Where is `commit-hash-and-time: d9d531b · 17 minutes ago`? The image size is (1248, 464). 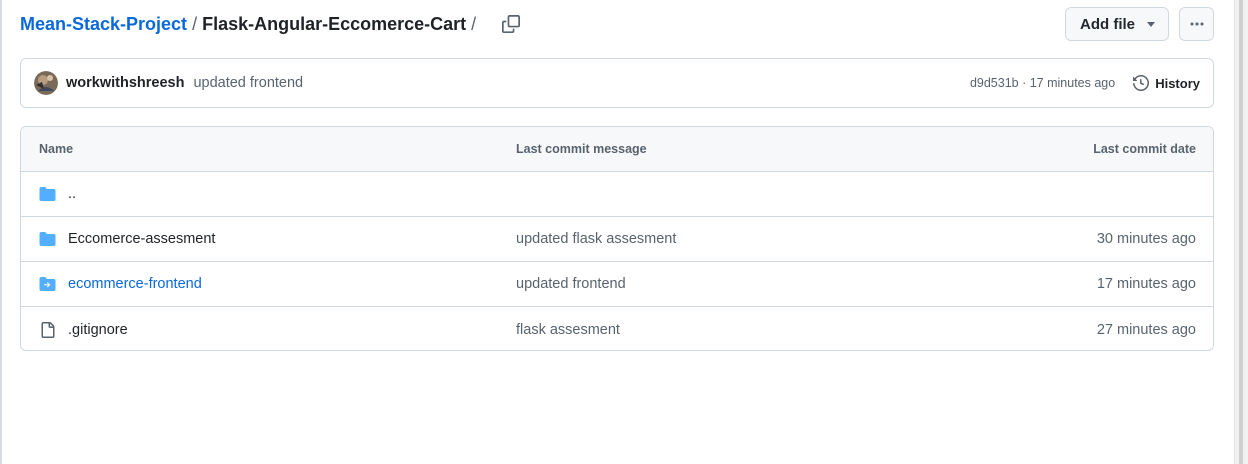 commit-hash-and-time: d9d531b · 17 minutes ago is located at coordinates (1042, 83).